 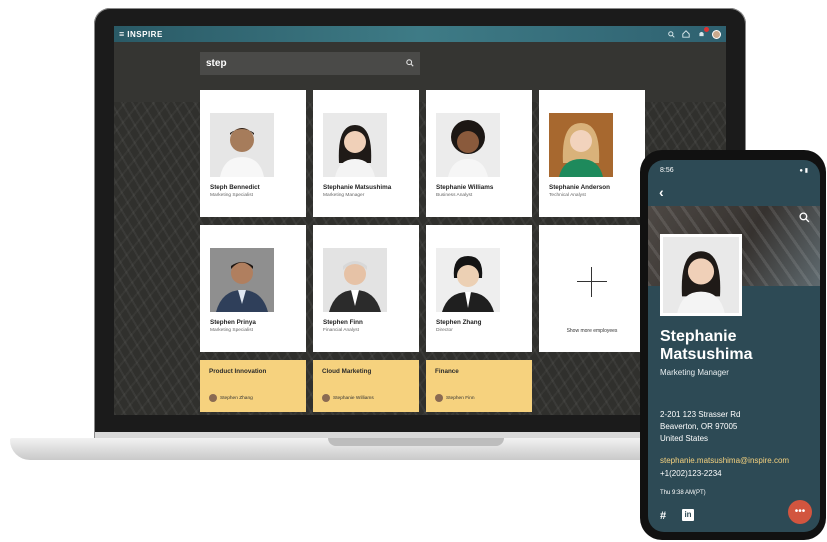 I want to click on hamburger-icon: ≡, so click(x=121, y=34).